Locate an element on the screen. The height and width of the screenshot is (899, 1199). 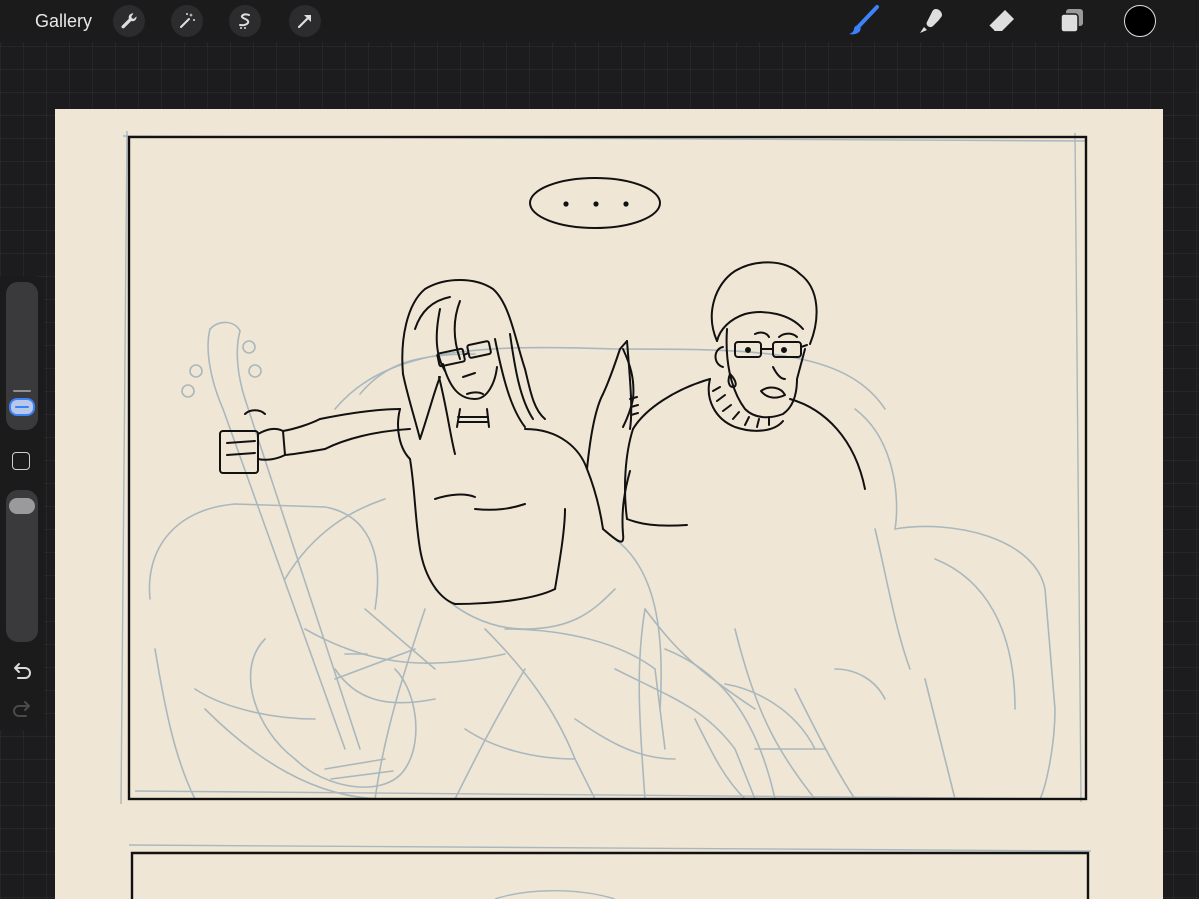
eraser-icon is located at coordinates (1001, 21).